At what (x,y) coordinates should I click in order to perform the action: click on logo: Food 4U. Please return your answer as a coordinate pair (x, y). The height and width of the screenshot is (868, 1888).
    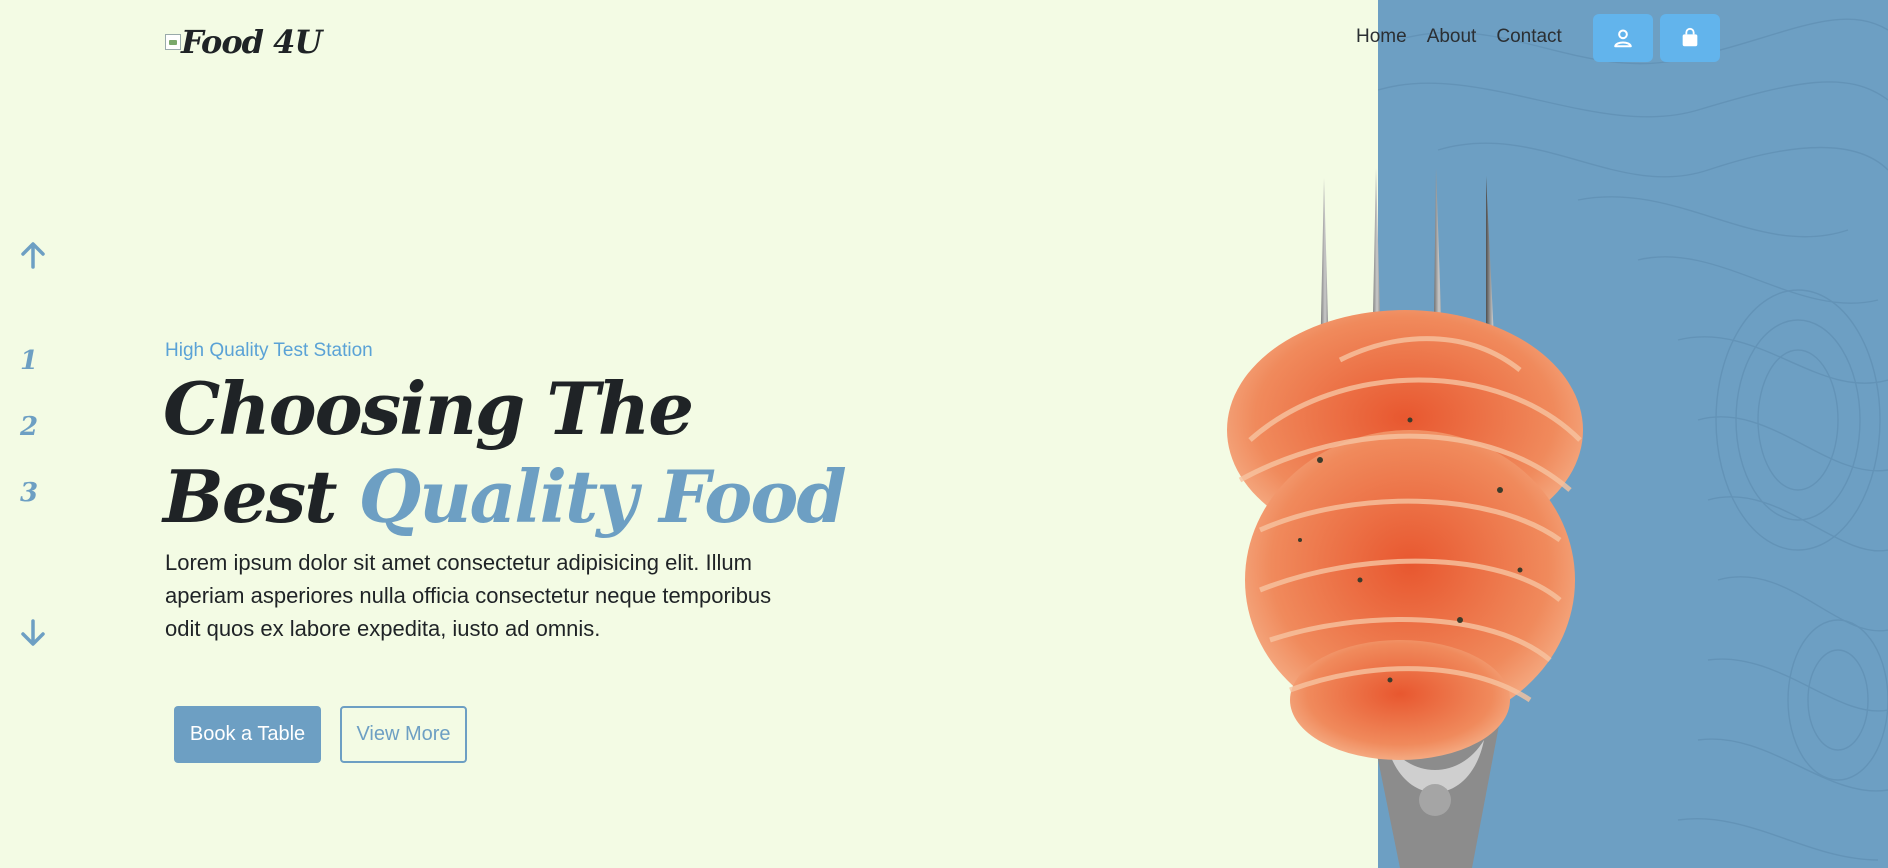
    Looking at the image, I should click on (243, 42).